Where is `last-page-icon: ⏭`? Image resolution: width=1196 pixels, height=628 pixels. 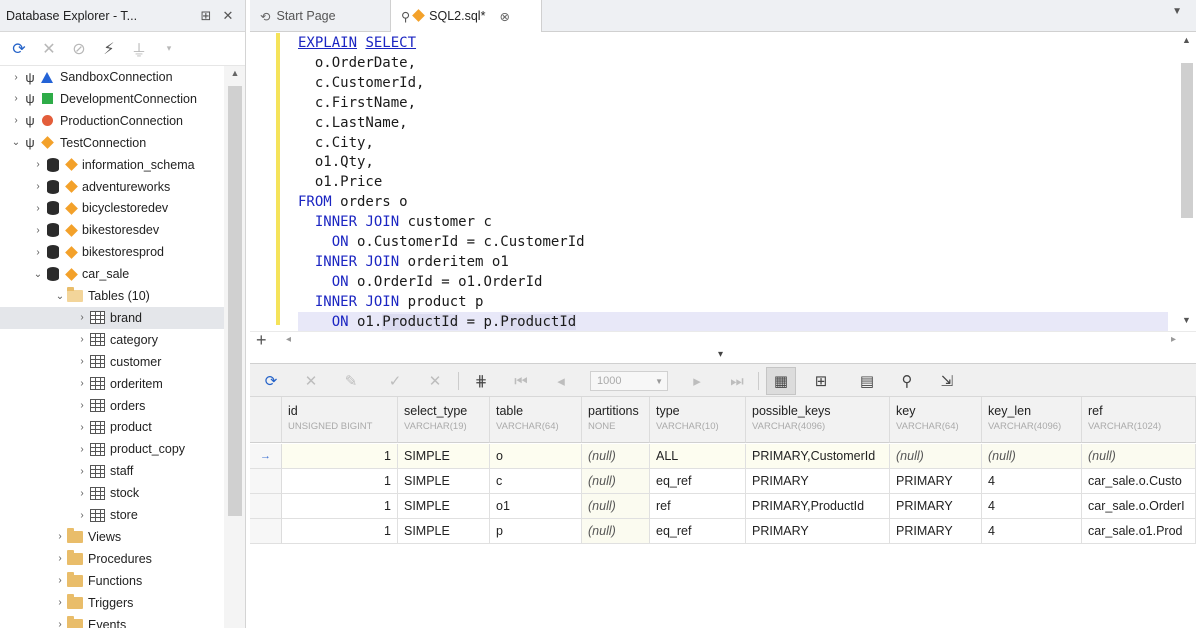 last-page-icon: ⏭ is located at coordinates (737, 381).